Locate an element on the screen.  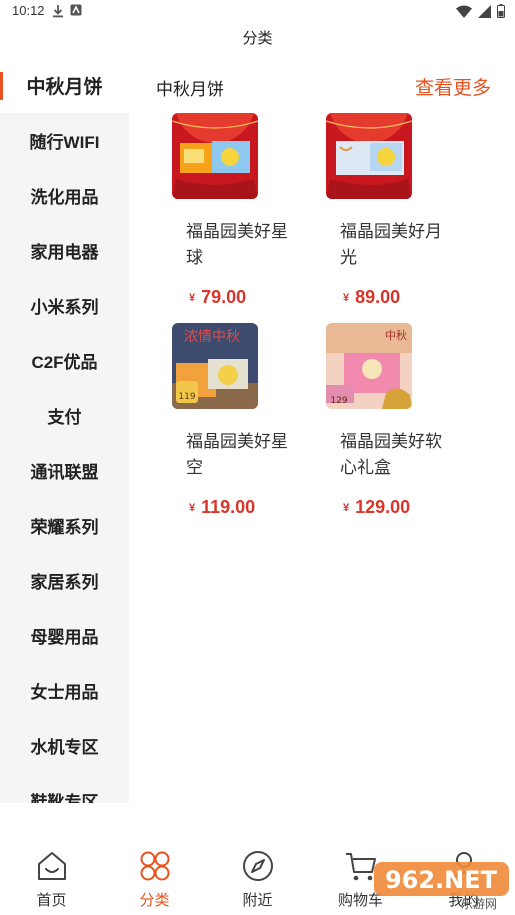
sidebar-item-label: 通讯联盟 is located at coordinates (64, 472).